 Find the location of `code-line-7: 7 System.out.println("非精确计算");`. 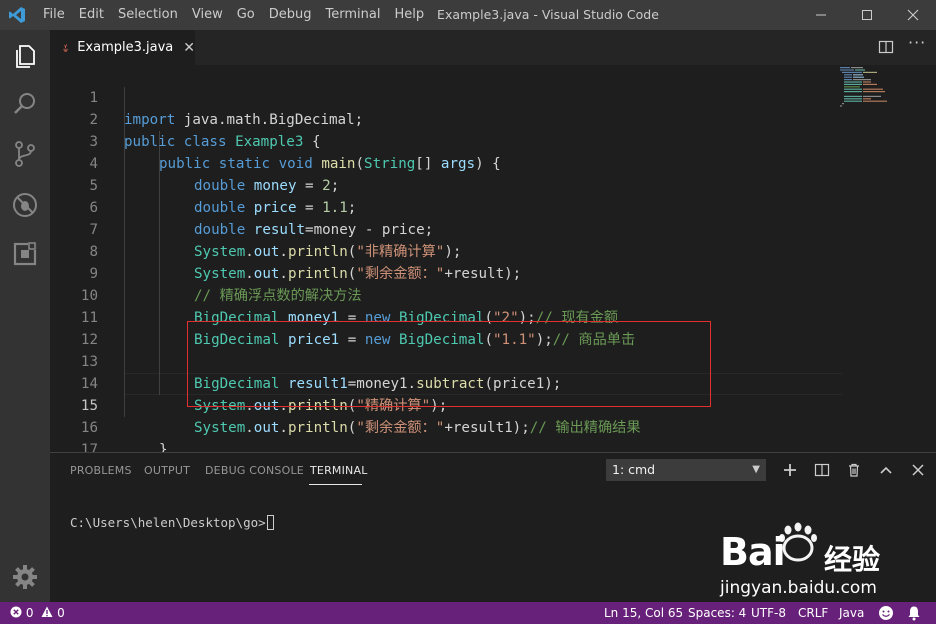

code-line-7: 7 System.out.println("非精确计算"); is located at coordinates (445, 228).